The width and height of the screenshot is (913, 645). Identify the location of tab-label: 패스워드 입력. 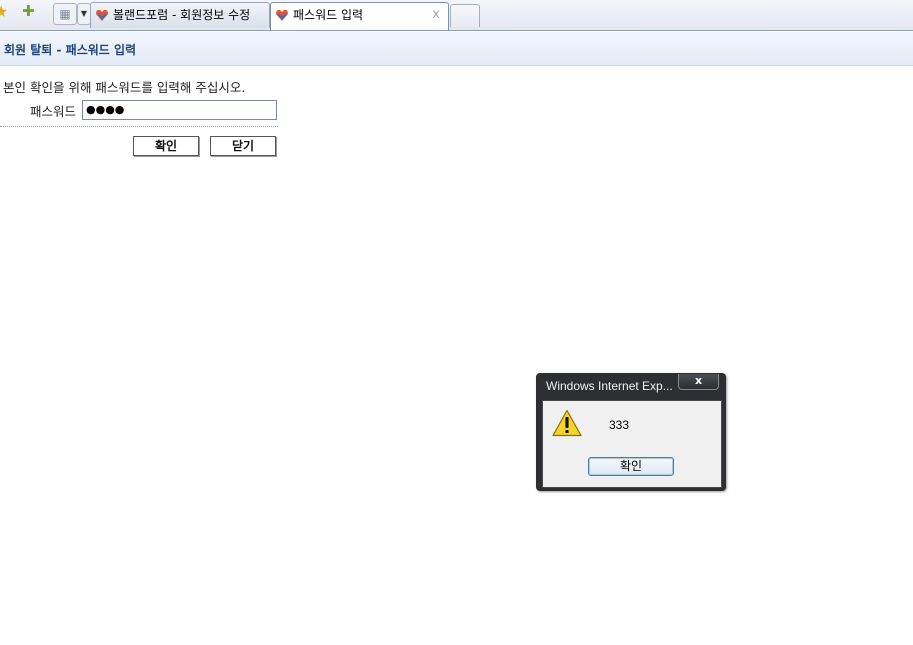
(328, 15).